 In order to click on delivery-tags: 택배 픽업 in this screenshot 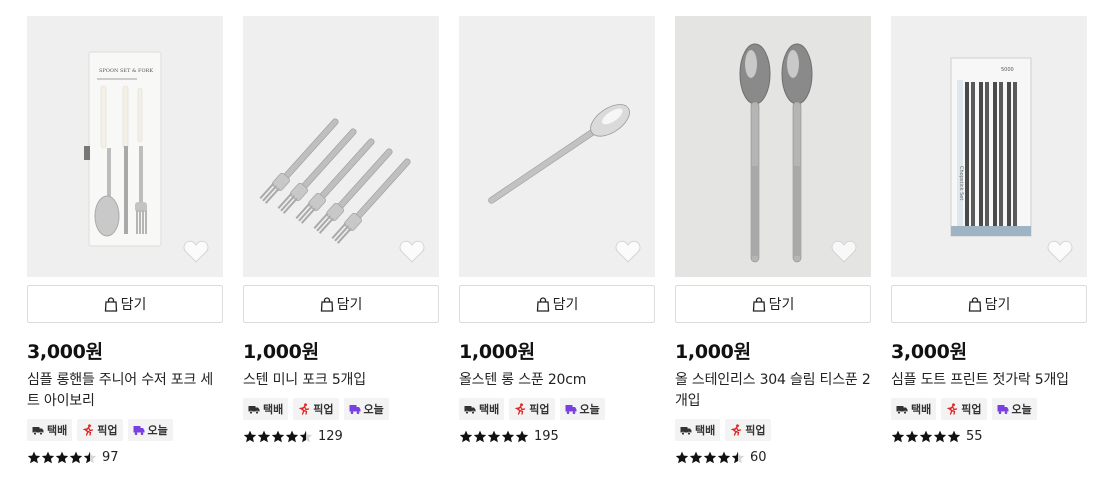, I will do `click(773, 430)`.